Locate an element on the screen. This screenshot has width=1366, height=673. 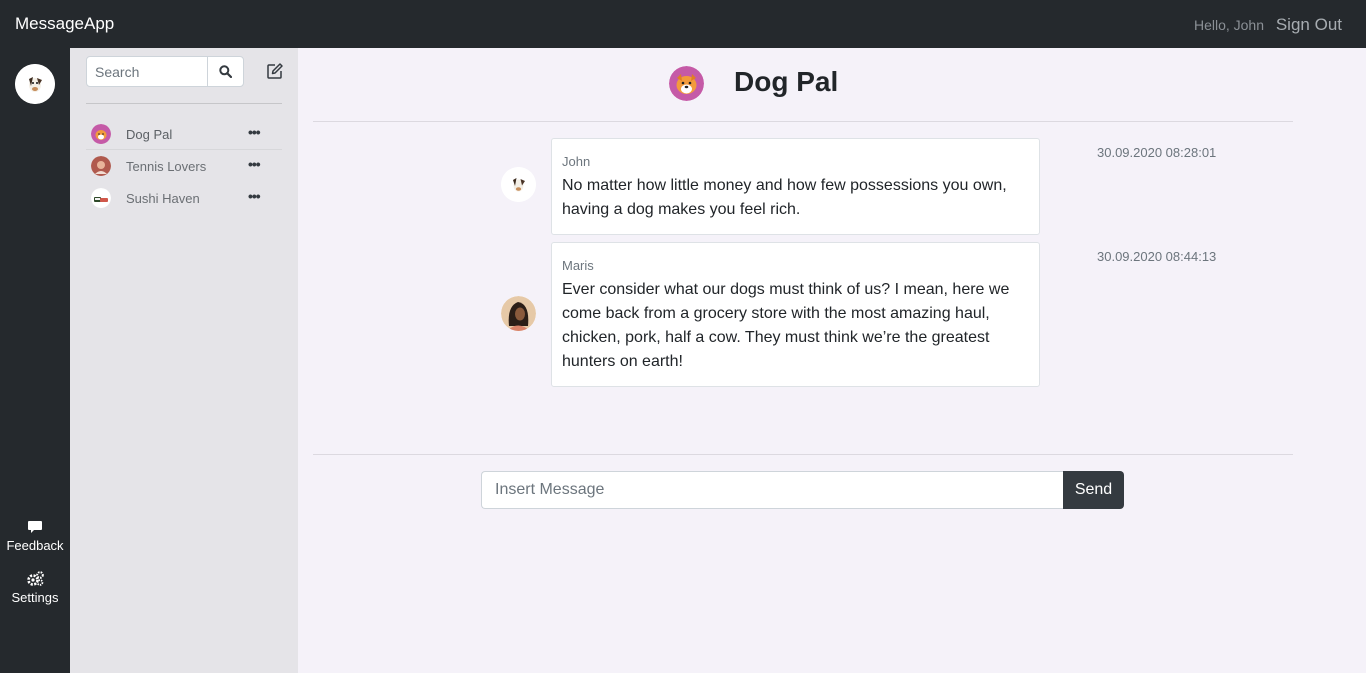
cogs-icon is located at coordinates (35, 578).